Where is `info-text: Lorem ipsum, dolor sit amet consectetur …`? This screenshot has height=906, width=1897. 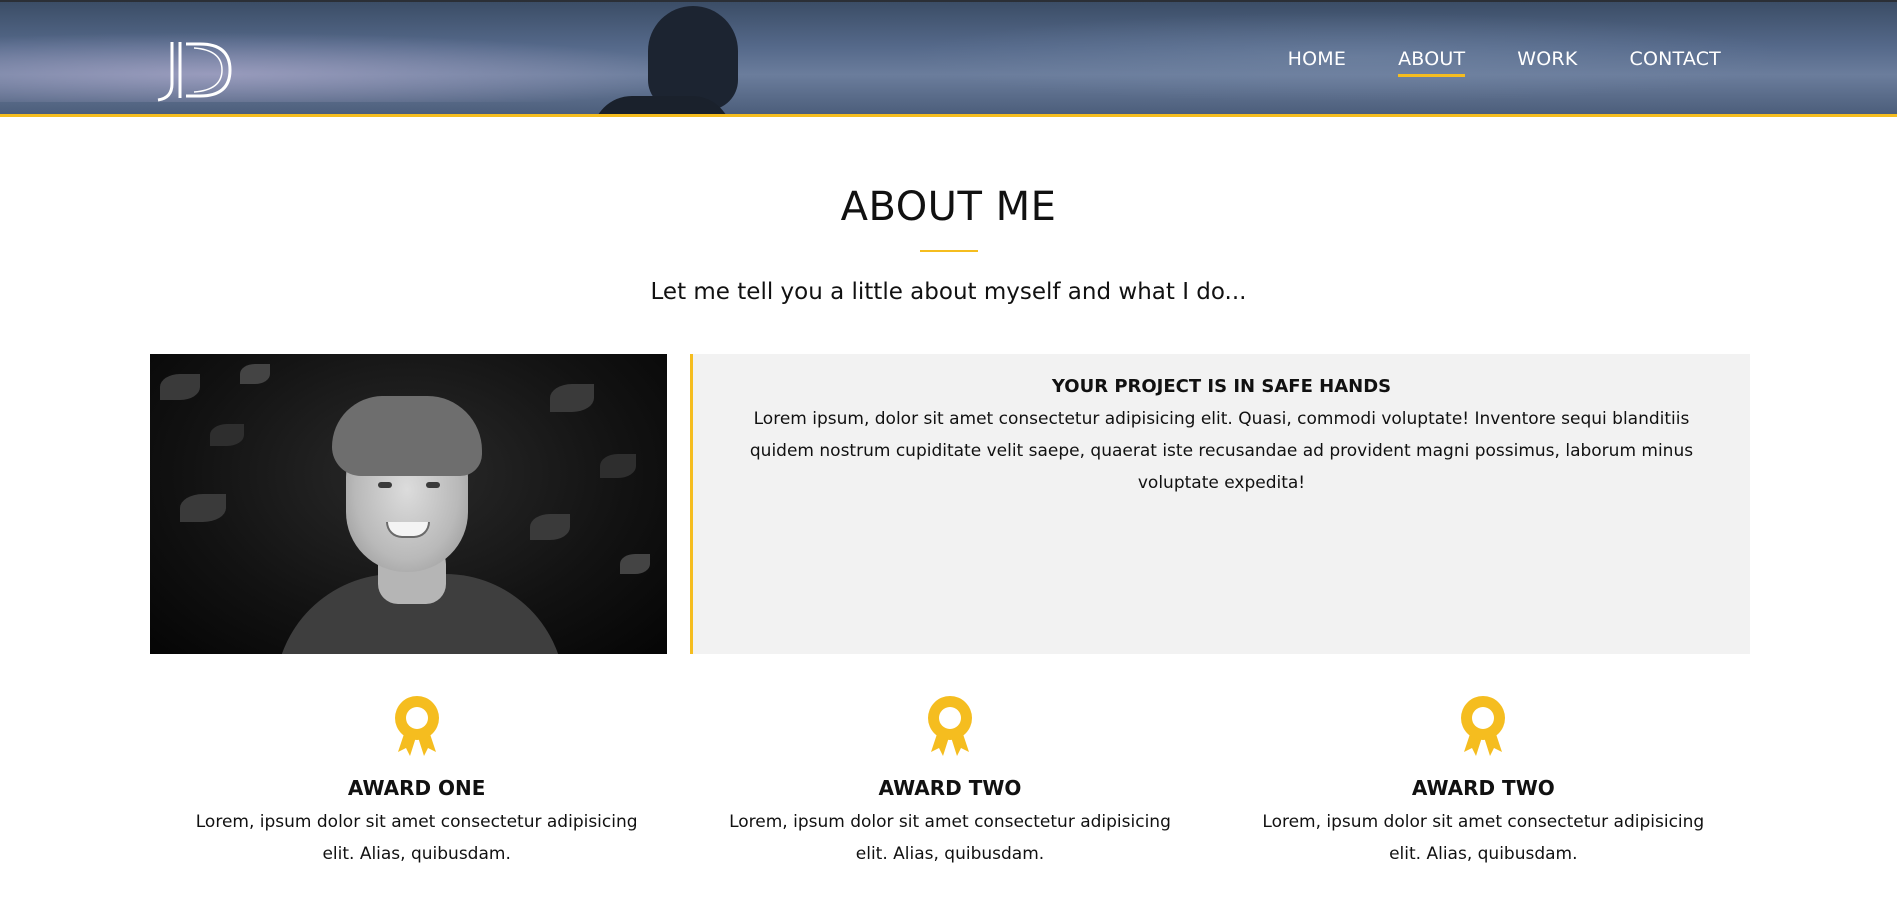
info-text: Lorem ipsum, dolor sit amet consectetur … is located at coordinates (1221, 451).